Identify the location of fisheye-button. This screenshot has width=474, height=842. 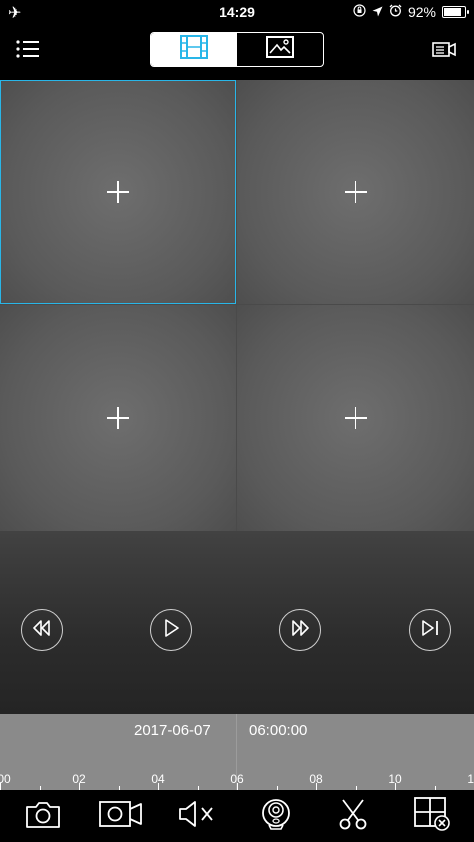
(276, 816).